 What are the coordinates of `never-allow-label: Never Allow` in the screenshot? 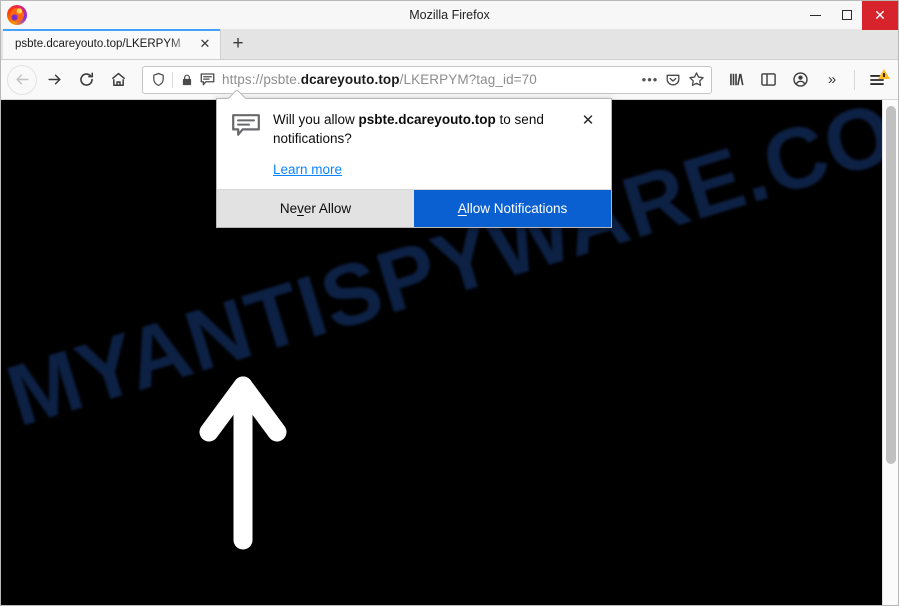 It's located at (315, 209).